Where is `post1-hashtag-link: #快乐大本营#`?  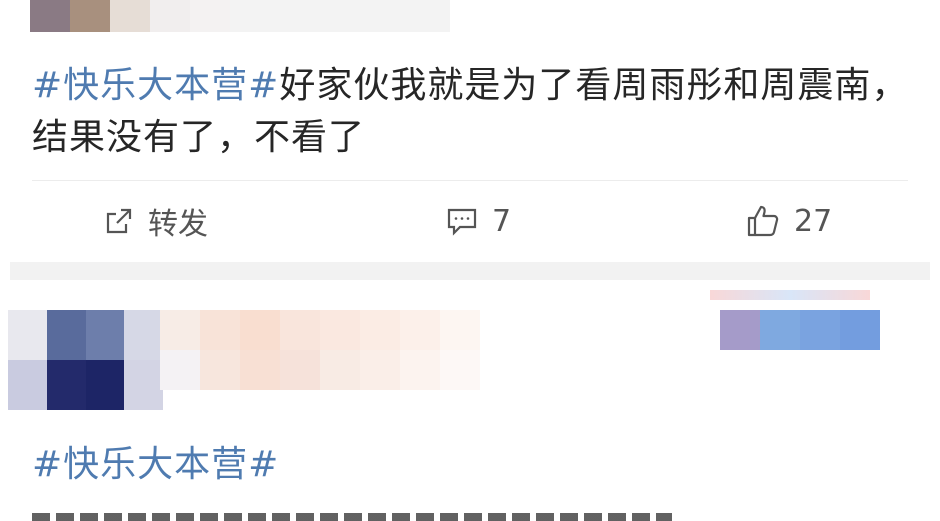 post1-hashtag-link: #快乐大本营# is located at coordinates (155, 85).